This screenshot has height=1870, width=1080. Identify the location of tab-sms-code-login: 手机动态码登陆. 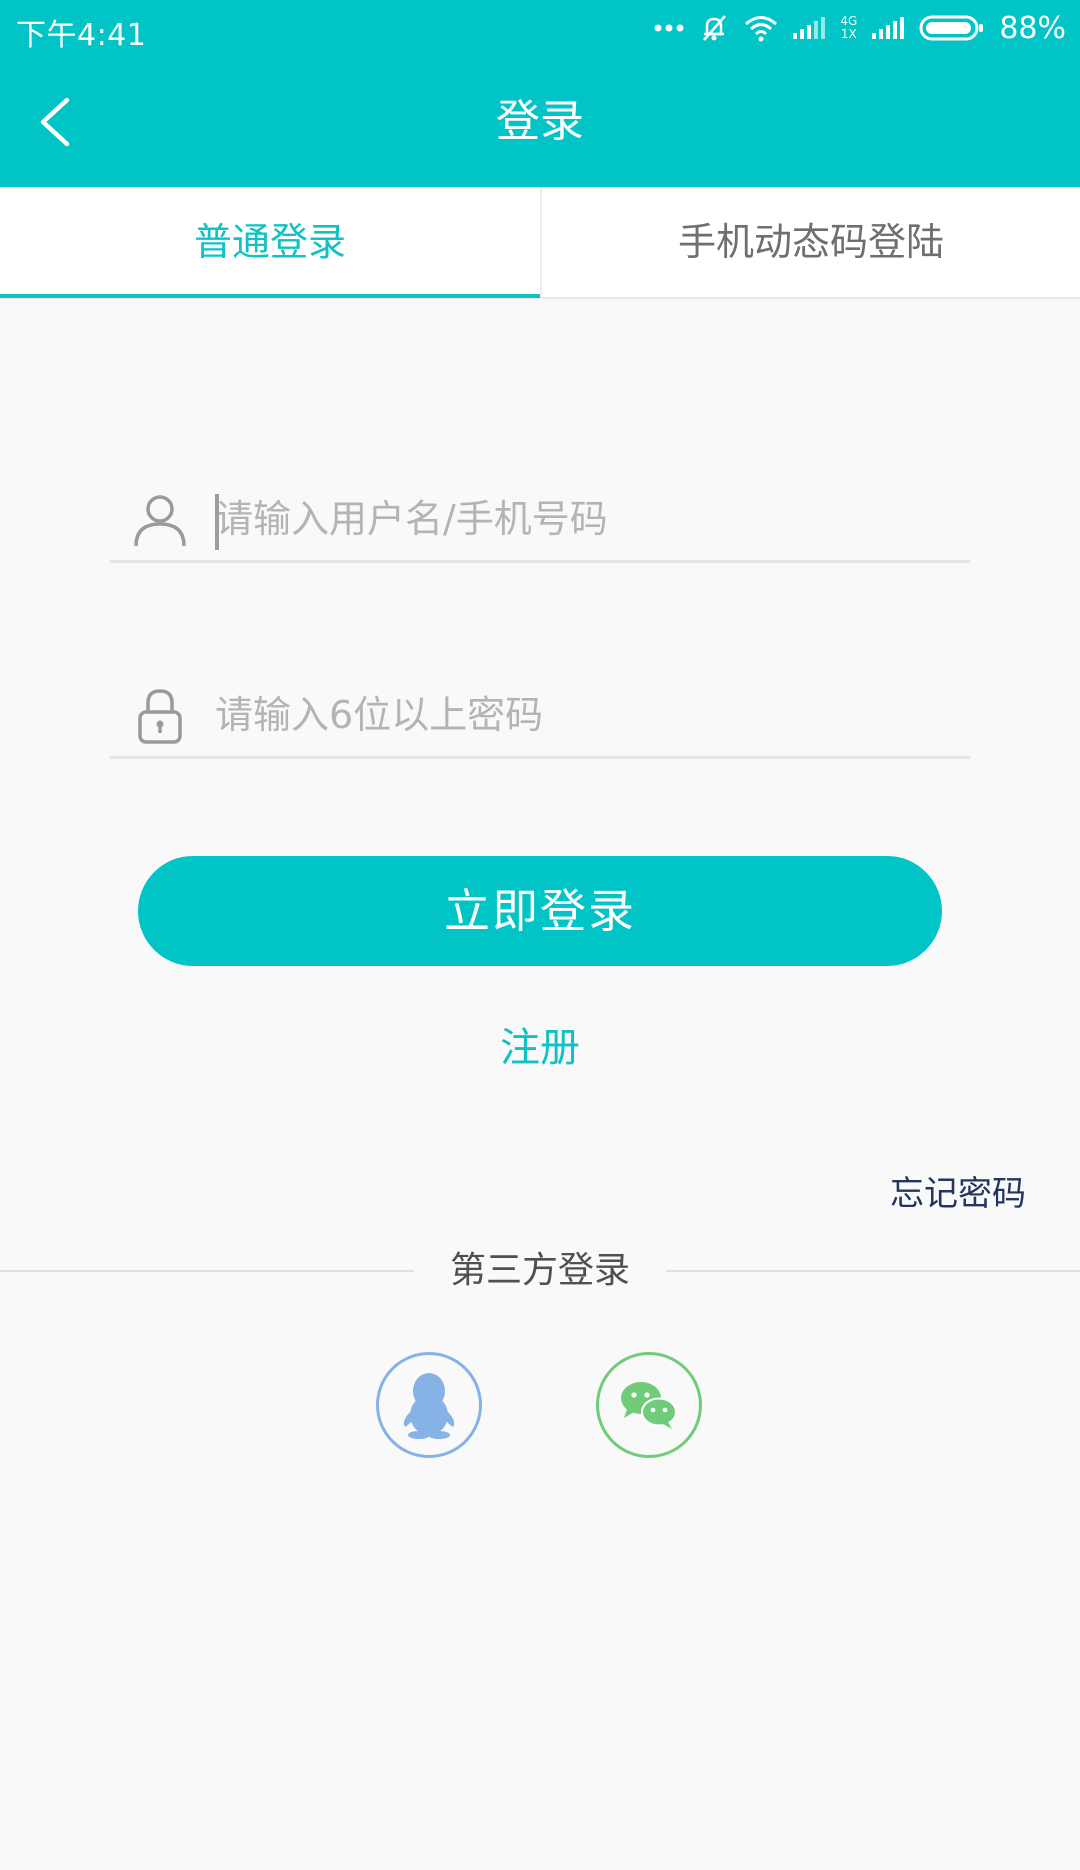
(810, 242).